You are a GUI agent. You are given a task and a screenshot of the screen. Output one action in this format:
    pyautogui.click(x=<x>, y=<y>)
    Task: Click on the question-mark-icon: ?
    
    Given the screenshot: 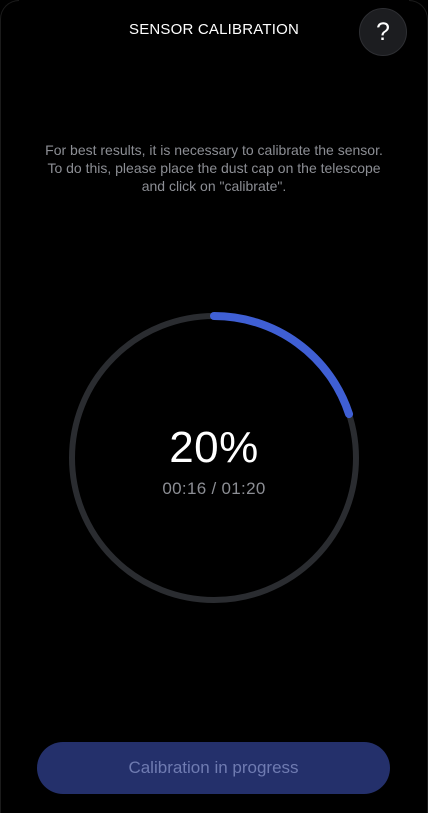 What is the action you would take?
    pyautogui.click(x=383, y=31)
    